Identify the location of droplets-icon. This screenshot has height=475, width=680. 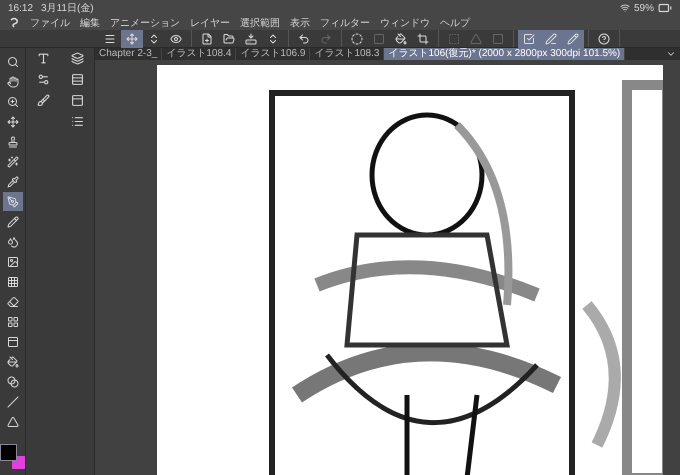
(12, 242).